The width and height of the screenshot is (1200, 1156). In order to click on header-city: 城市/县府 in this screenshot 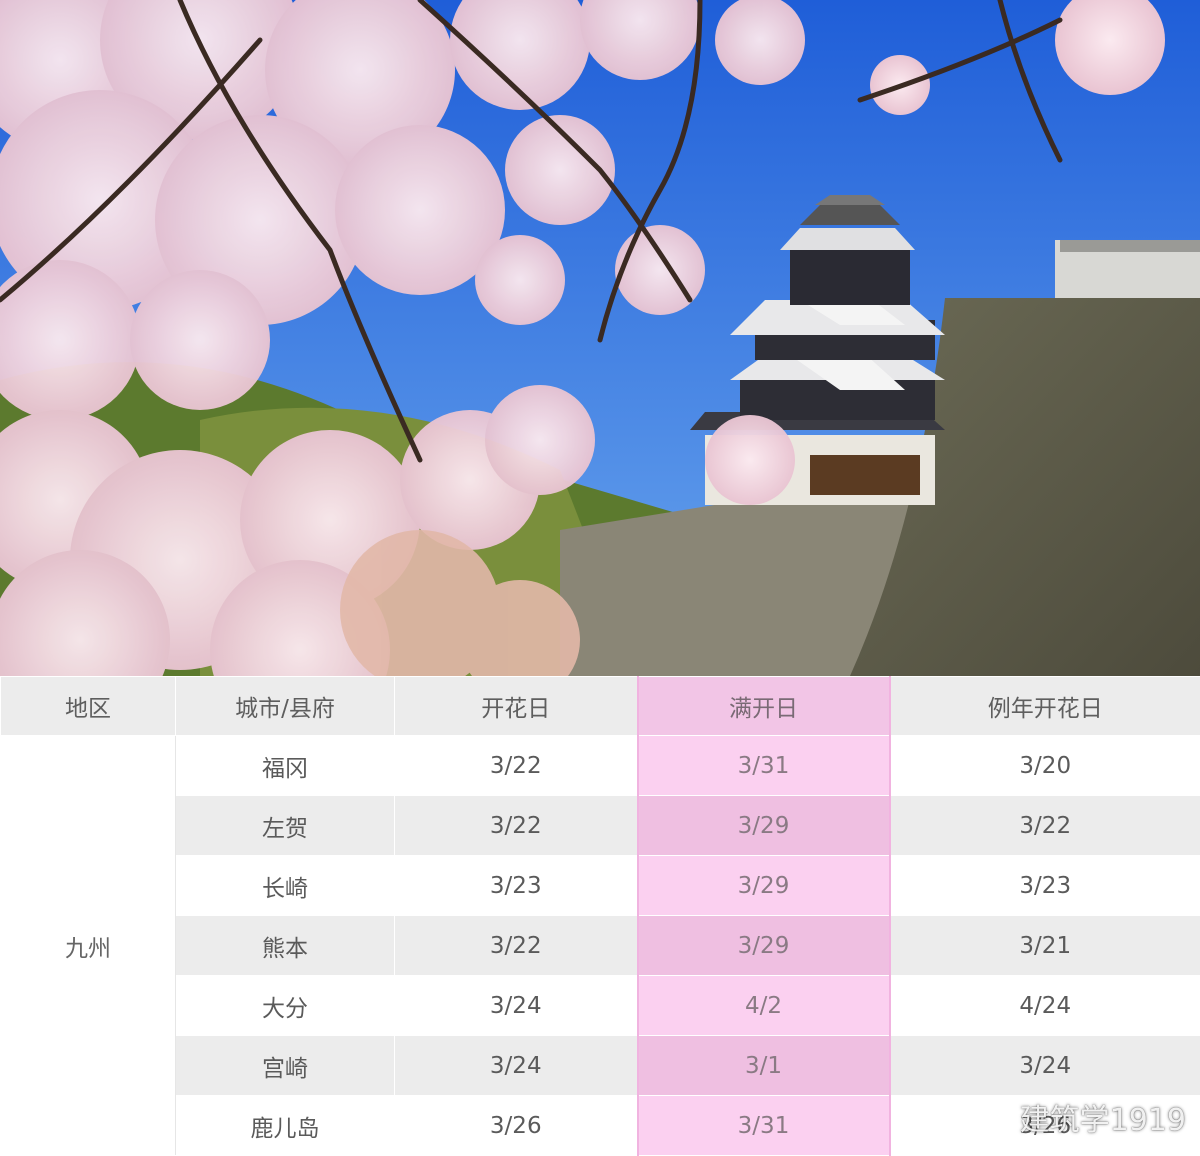, I will do `click(285, 706)`.